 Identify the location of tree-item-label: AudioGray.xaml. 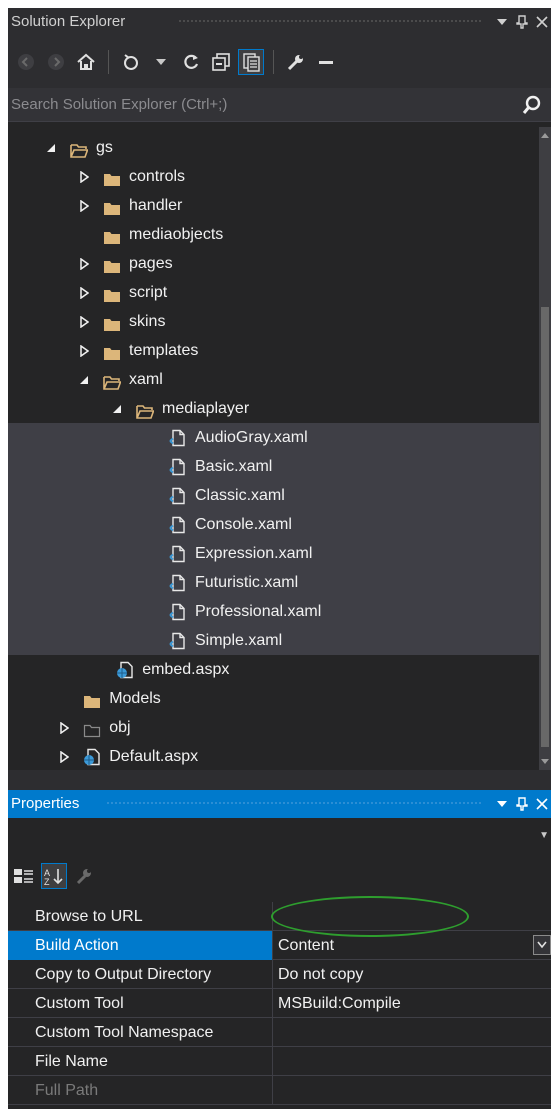
(251, 437).